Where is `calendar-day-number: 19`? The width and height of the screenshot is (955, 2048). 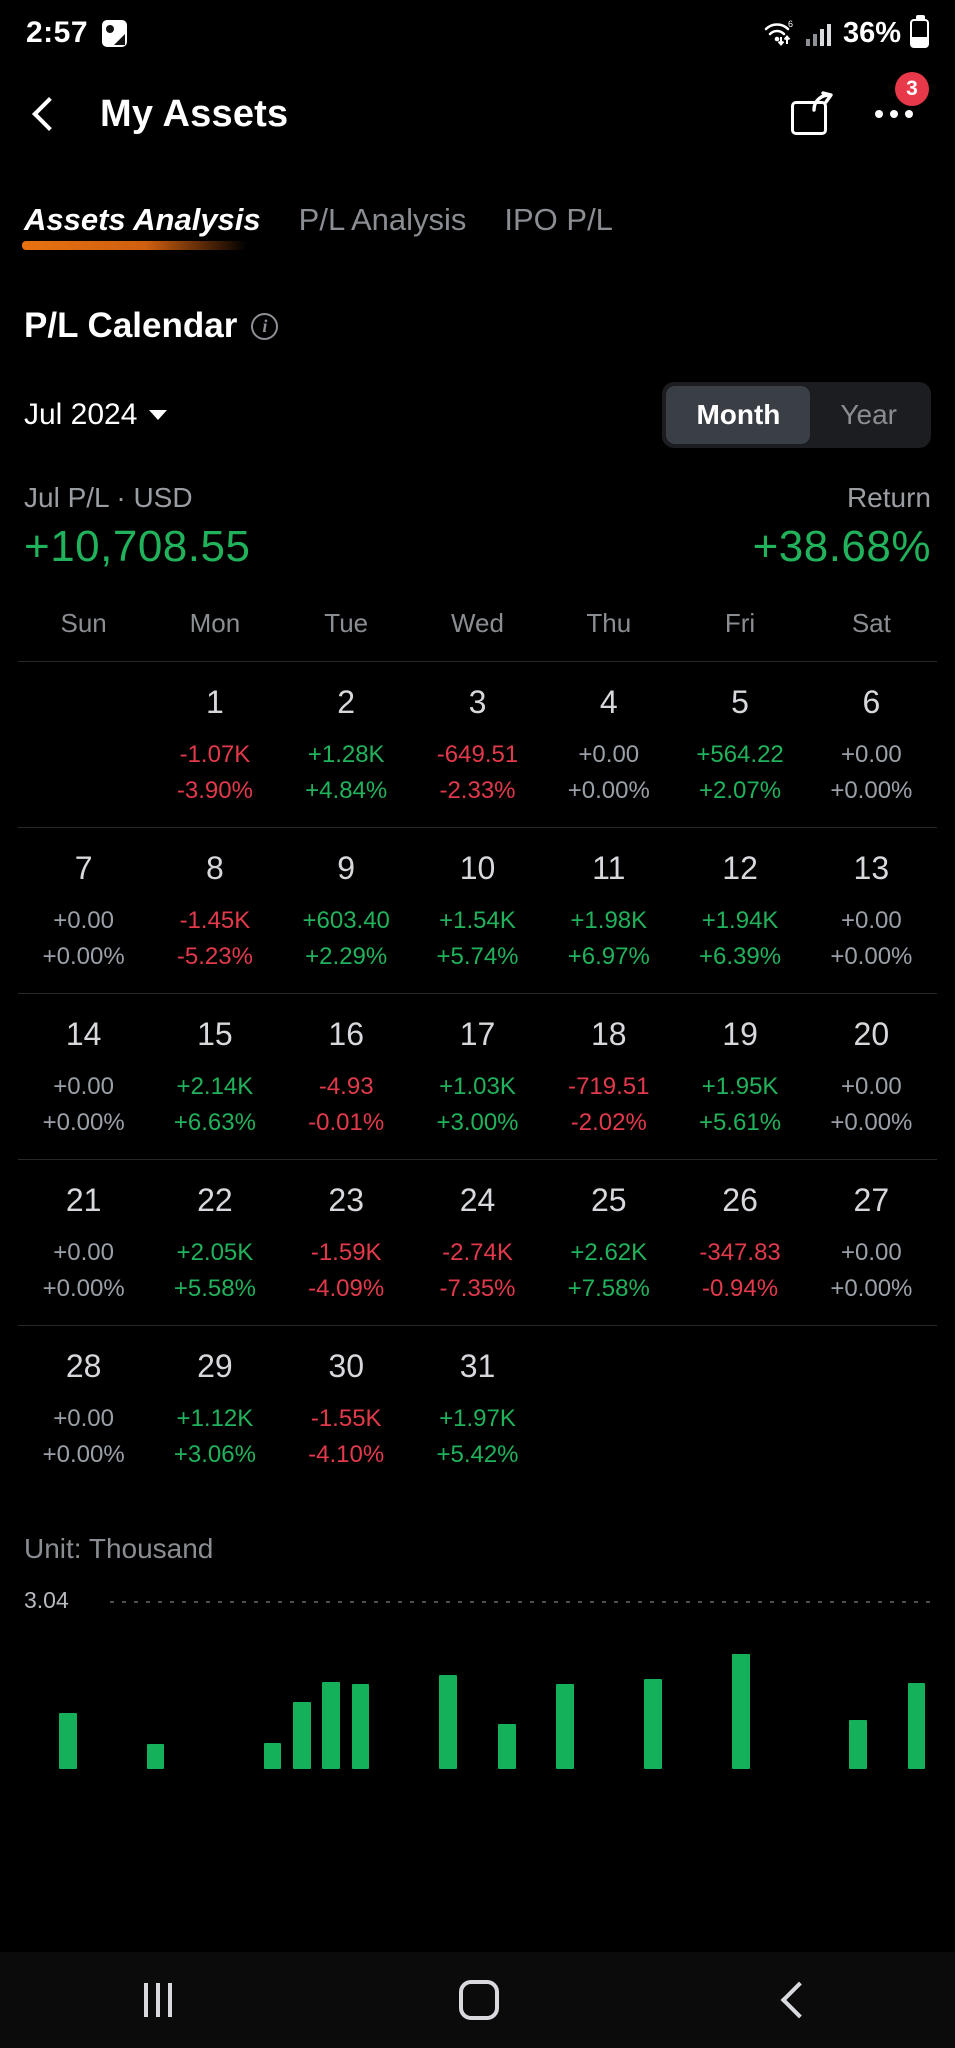
calendar-day-number: 19 is located at coordinates (739, 1042).